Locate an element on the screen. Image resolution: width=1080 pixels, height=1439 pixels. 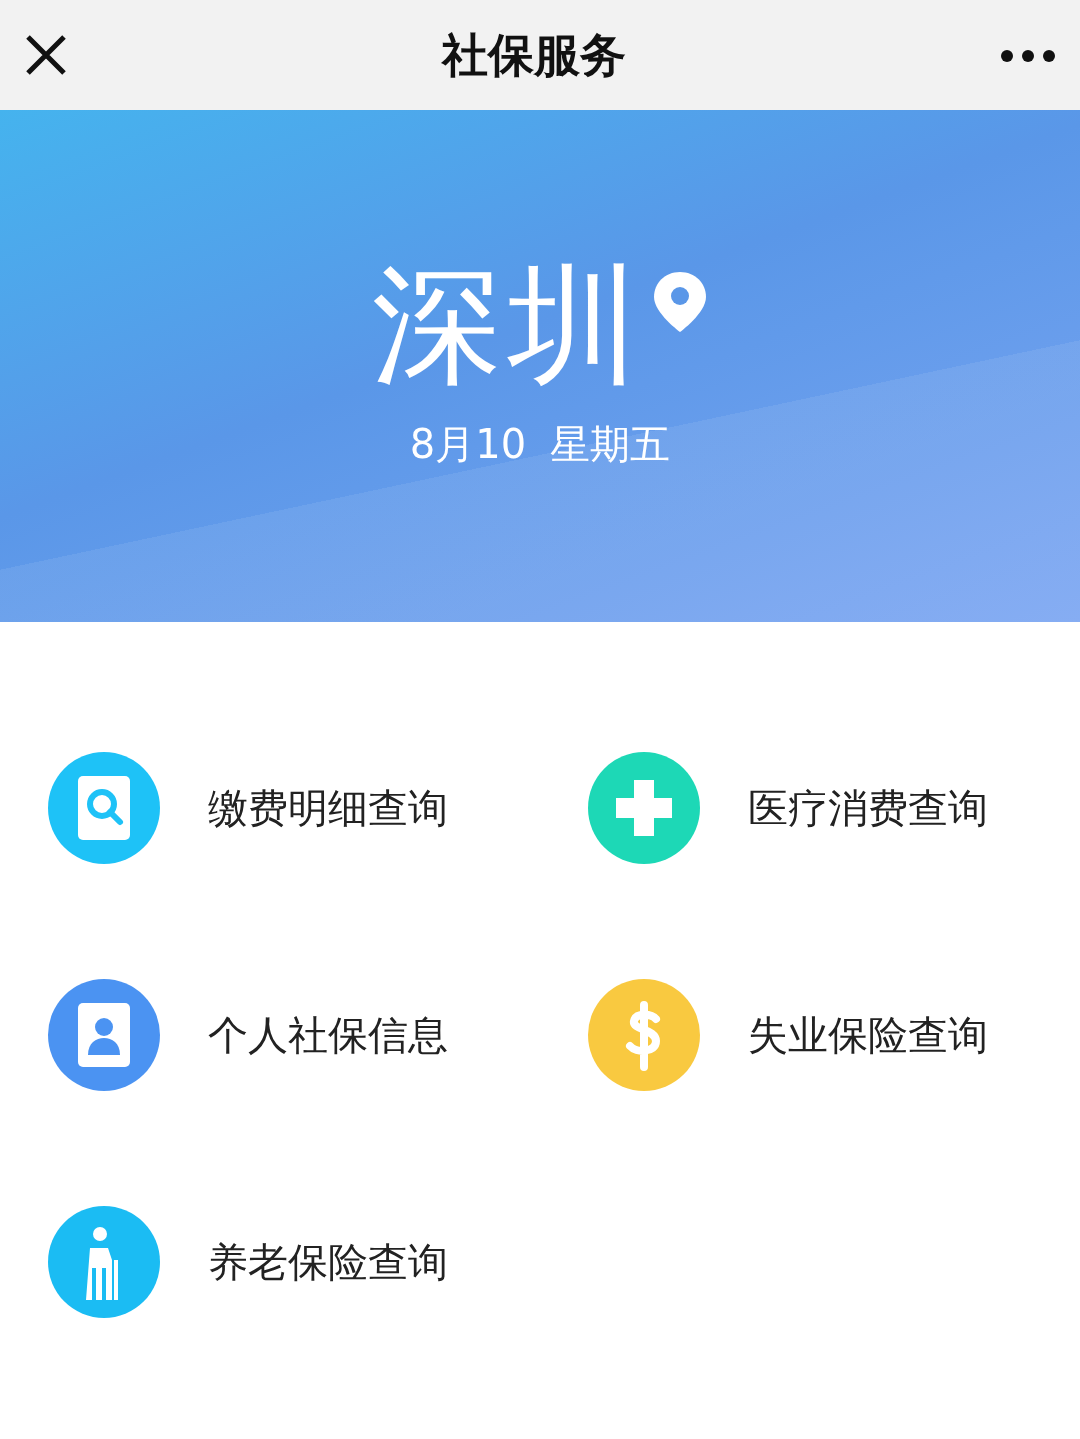
plus-icon is located at coordinates (644, 808).